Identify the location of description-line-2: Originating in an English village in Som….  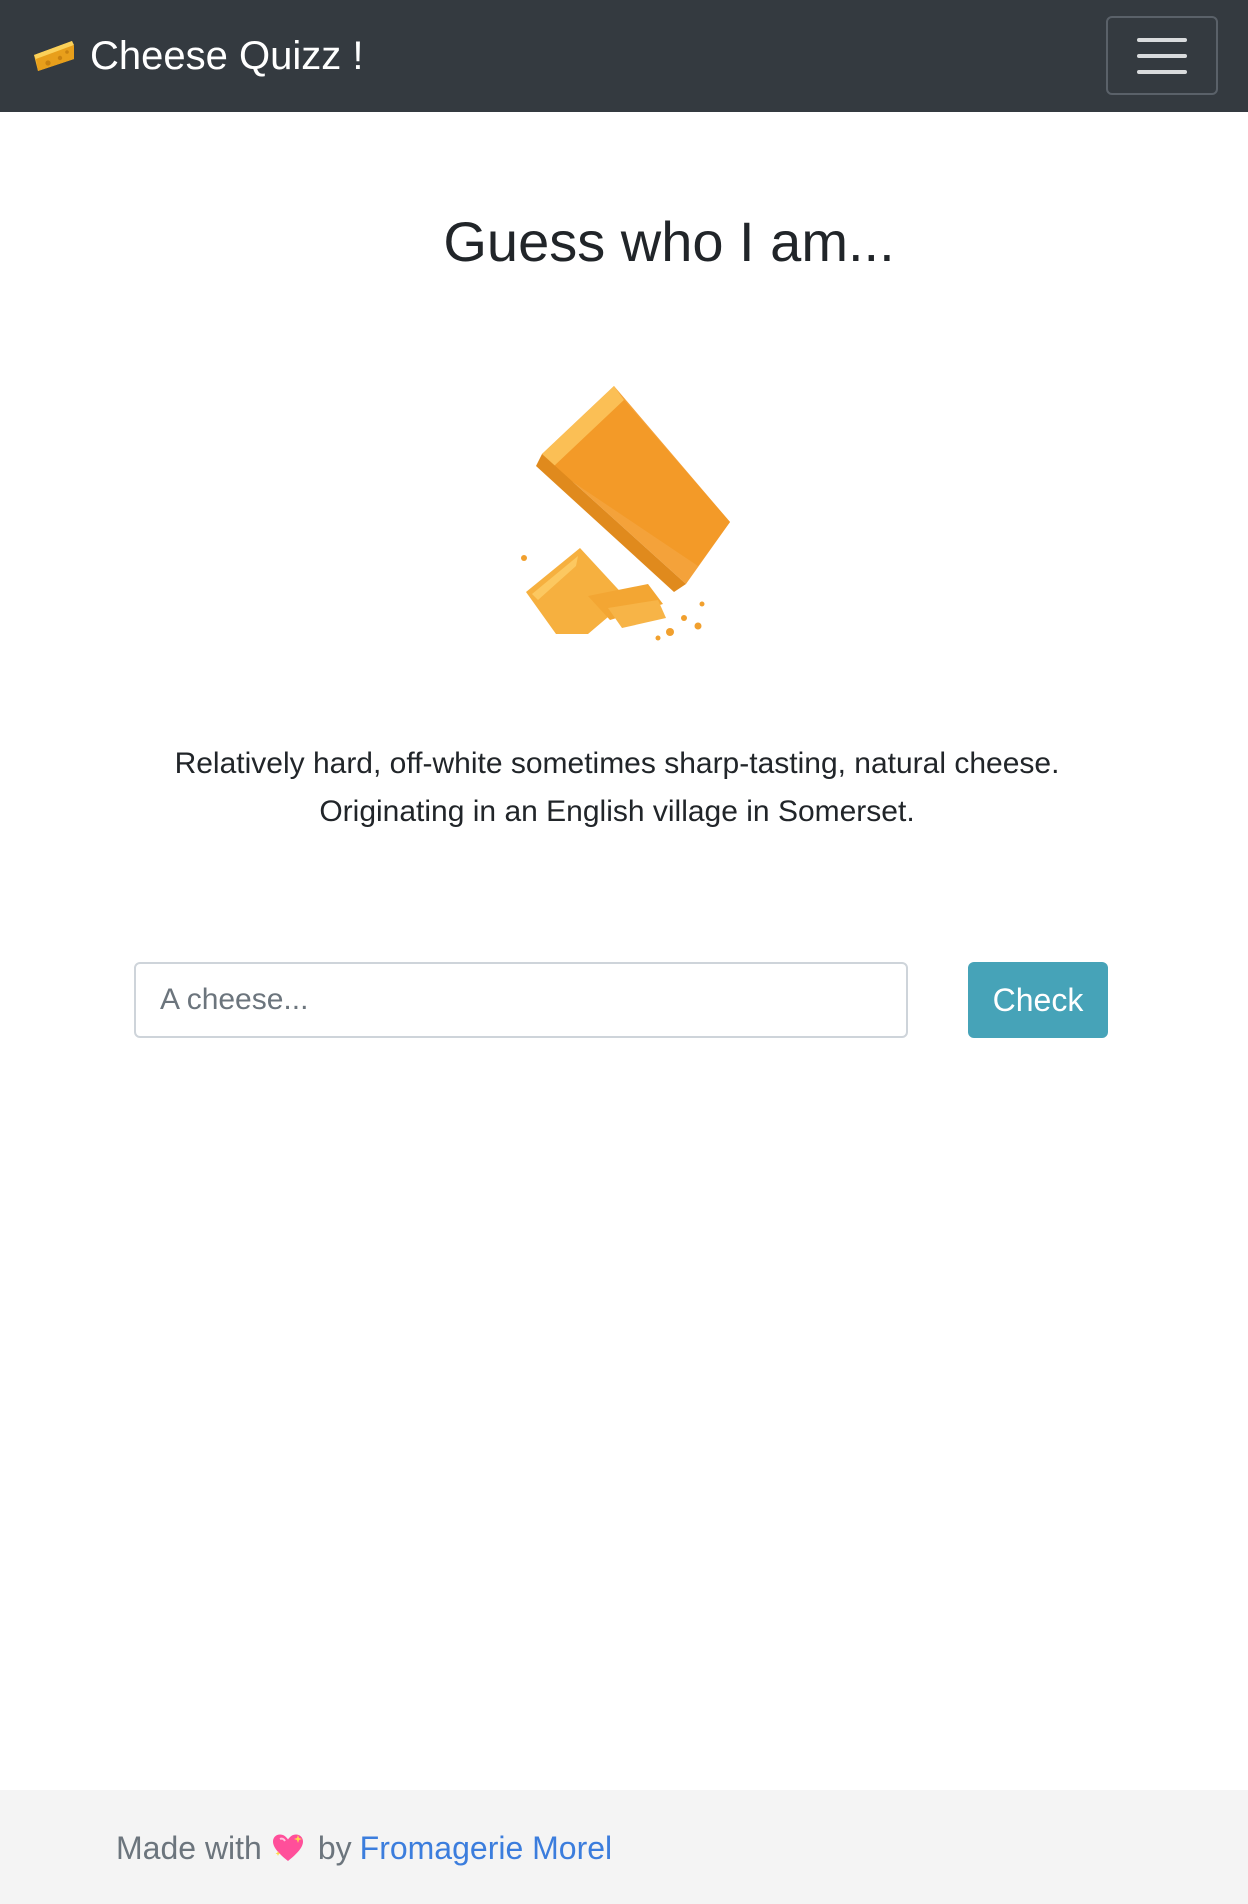
(617, 811).